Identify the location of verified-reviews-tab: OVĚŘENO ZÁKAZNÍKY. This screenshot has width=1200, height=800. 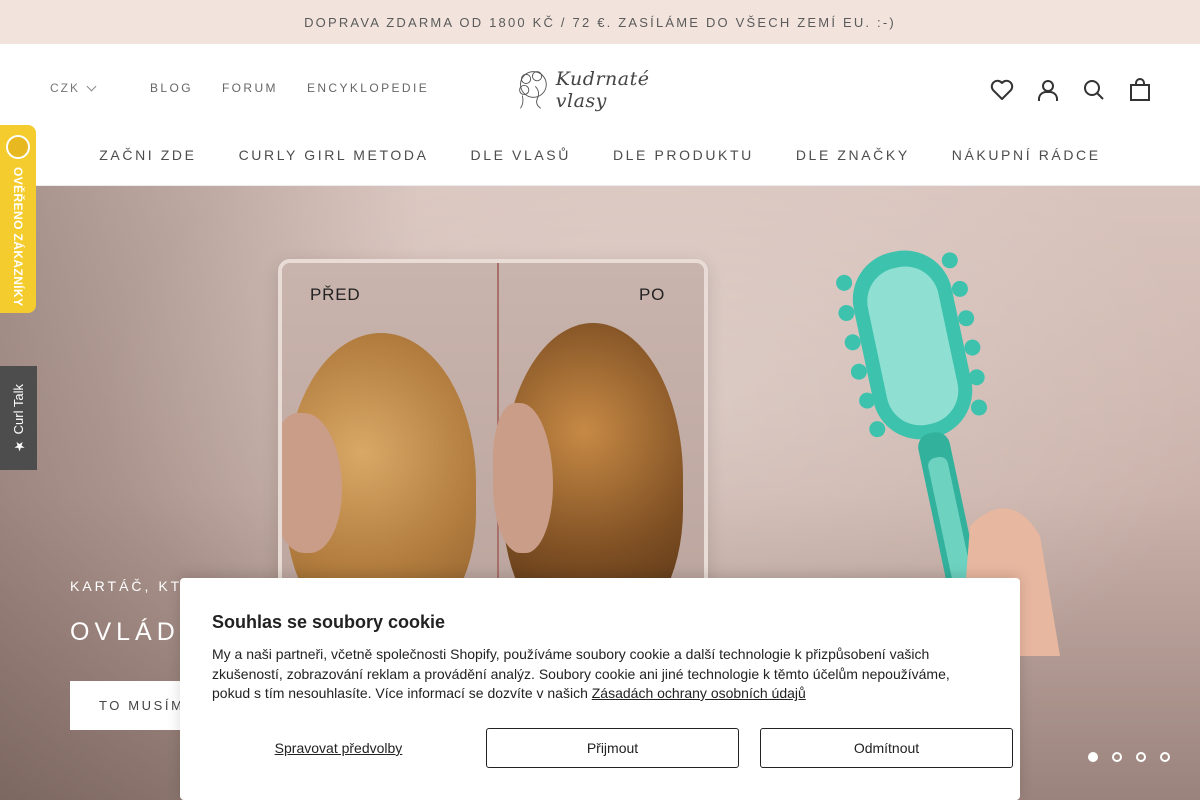
(18, 219).